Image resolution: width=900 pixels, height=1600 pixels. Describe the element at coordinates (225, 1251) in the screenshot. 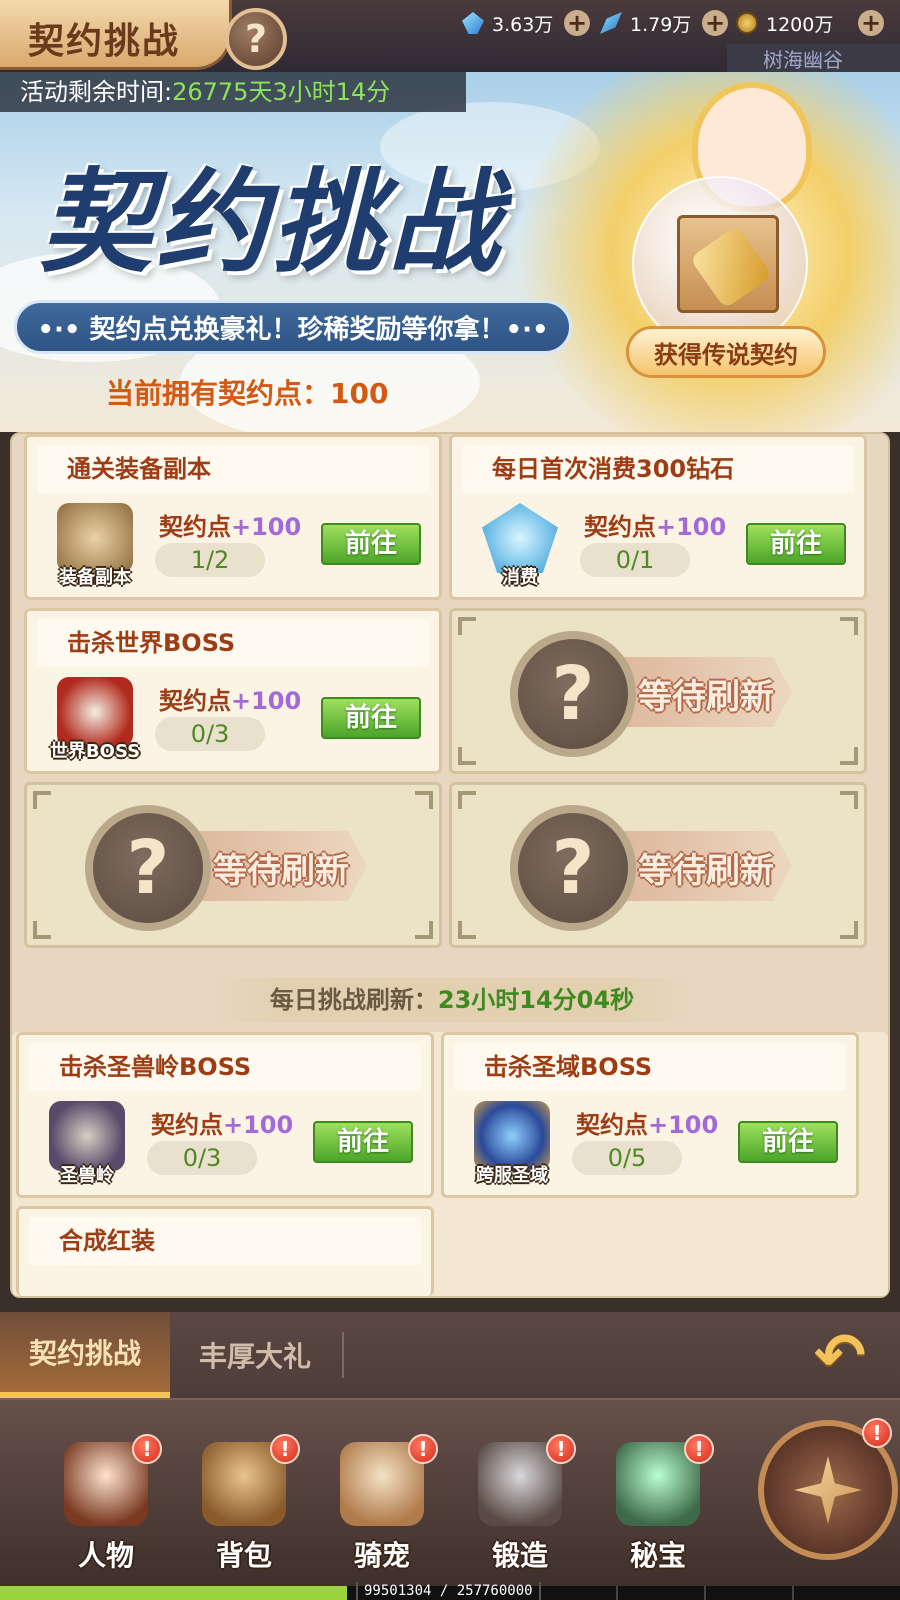

I see `task-card-craft-red-gear: 合成红装` at that location.